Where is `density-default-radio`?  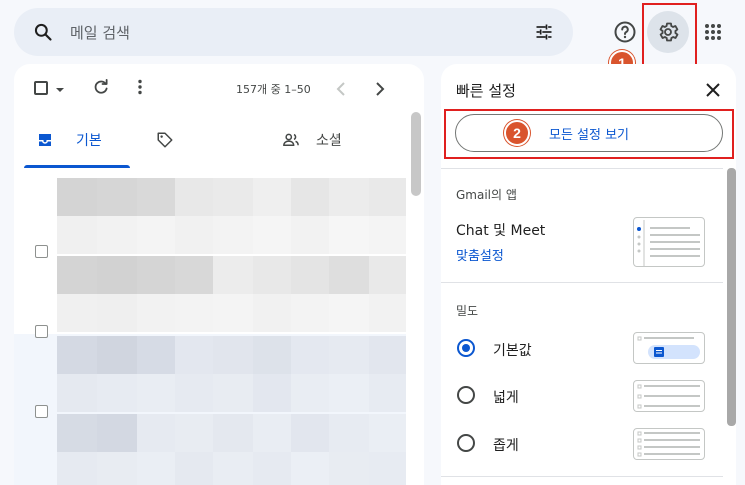
density-default-radio is located at coordinates (466, 348).